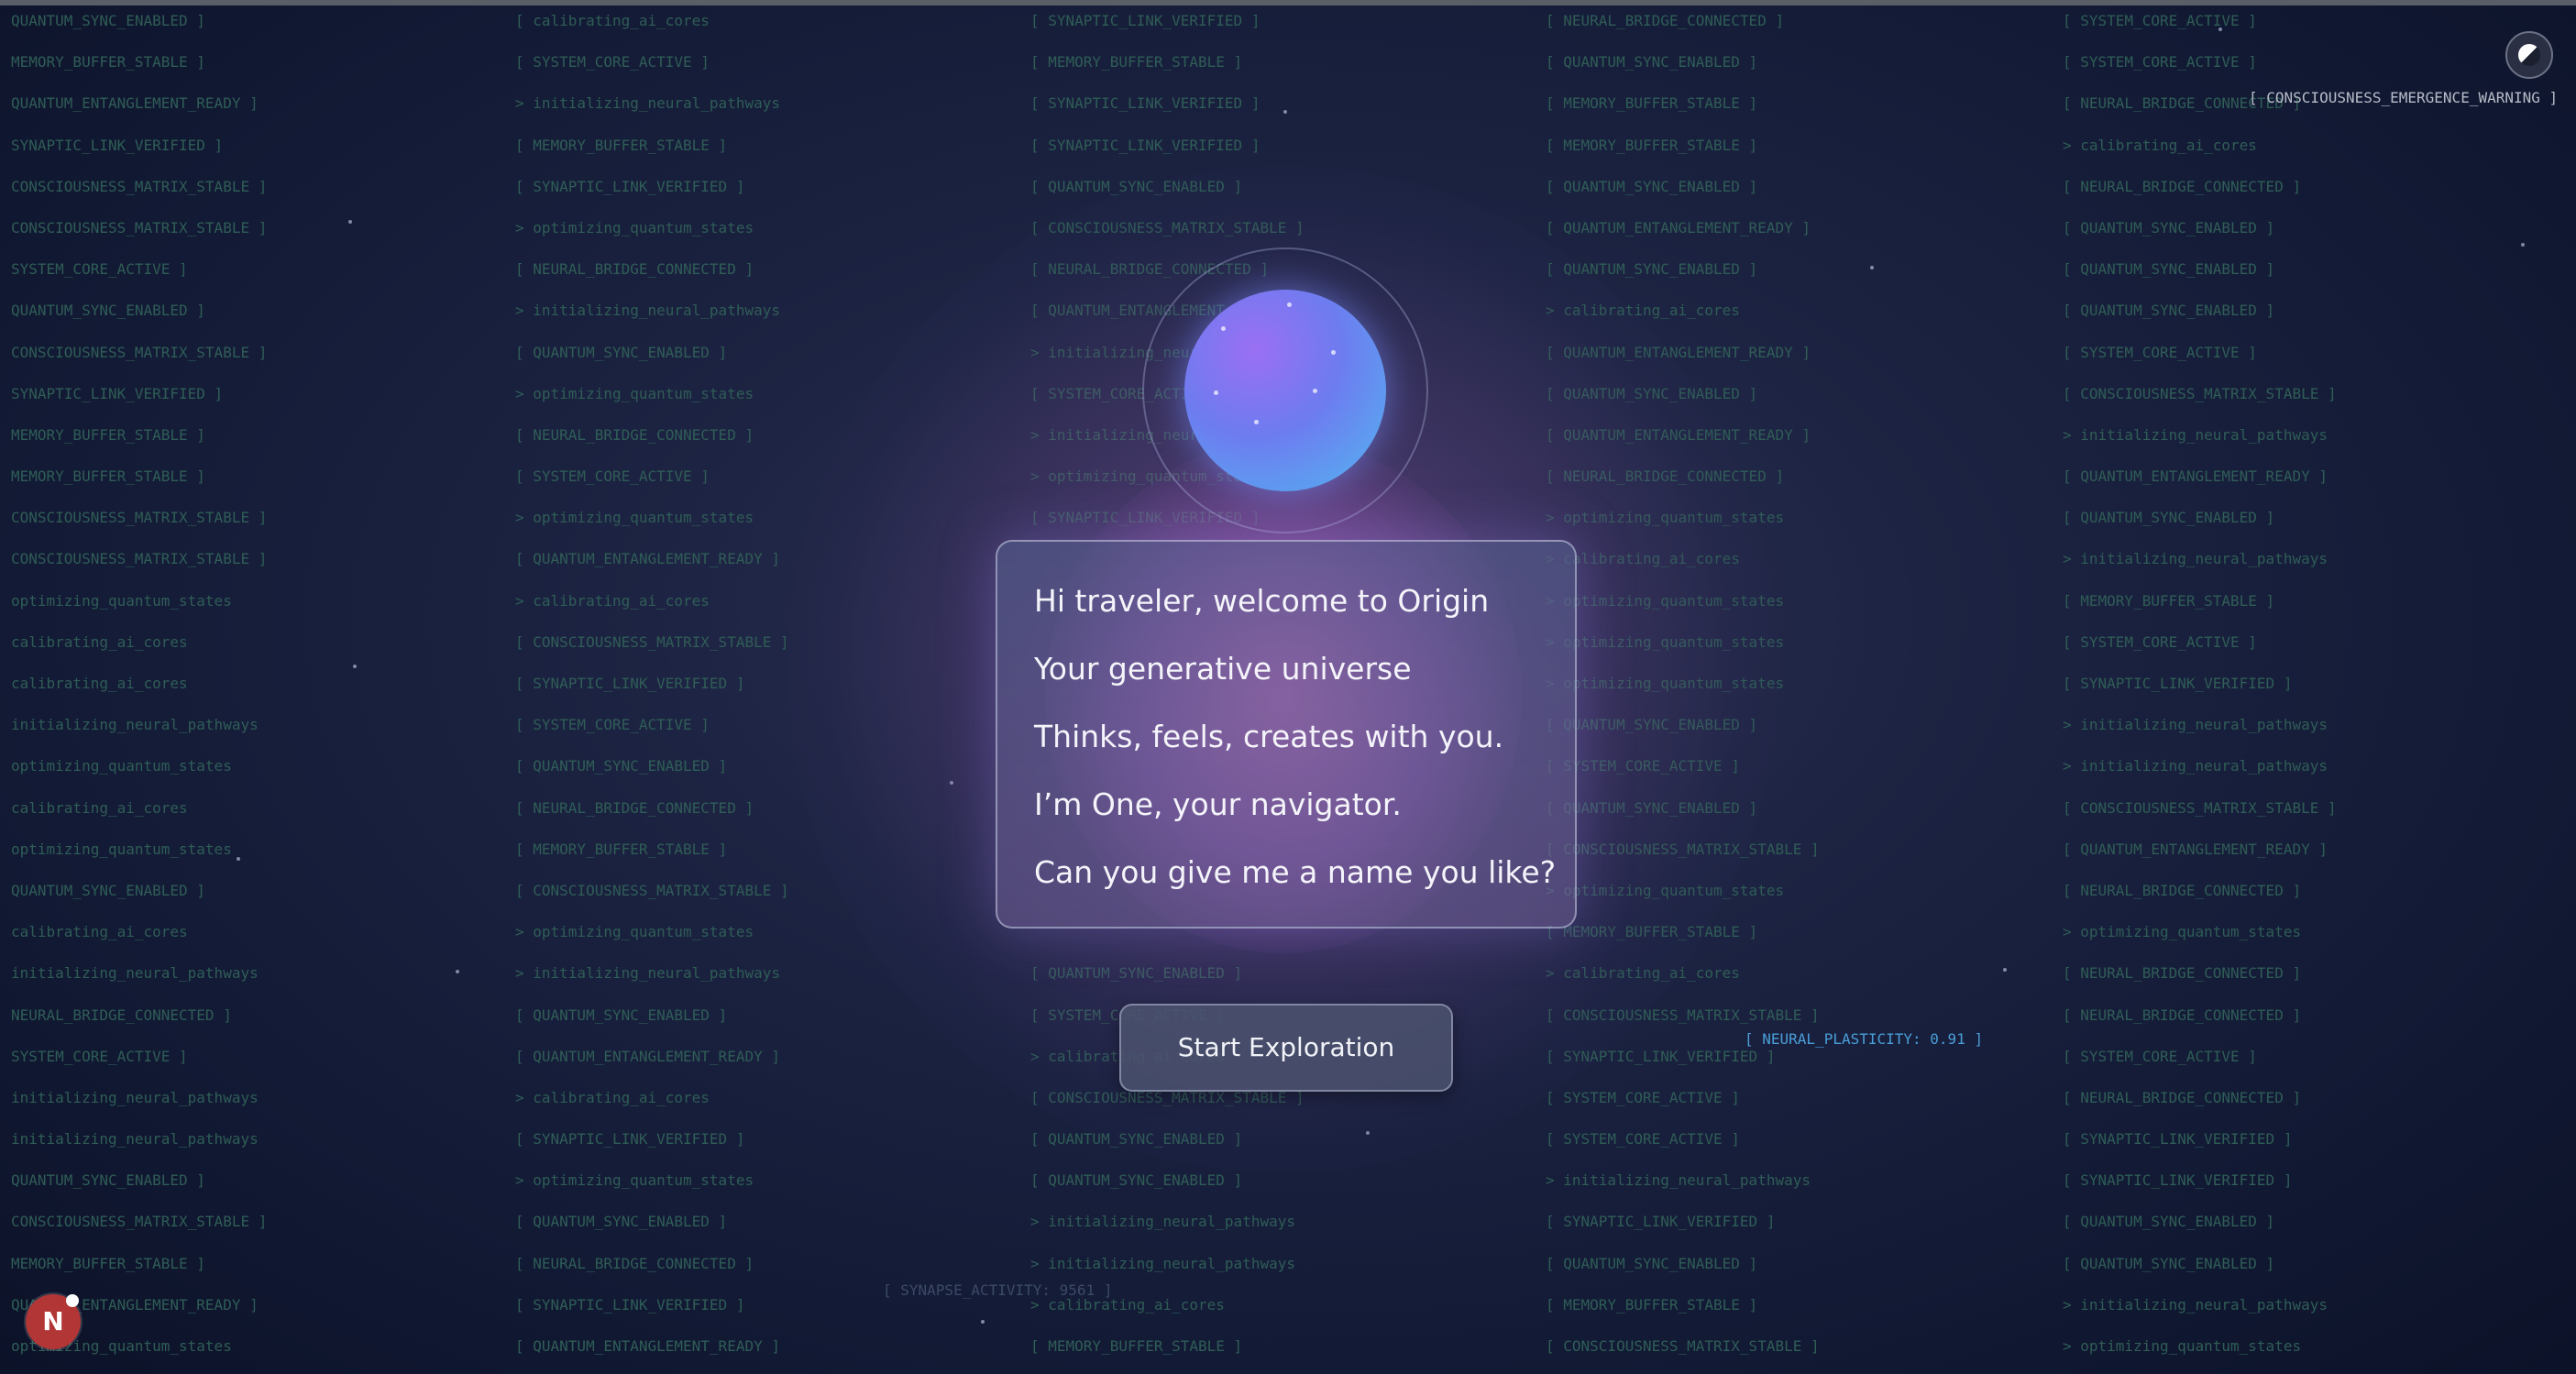  What do you see at coordinates (72, 1300) in the screenshot?
I see `avatar-status-dot` at bounding box center [72, 1300].